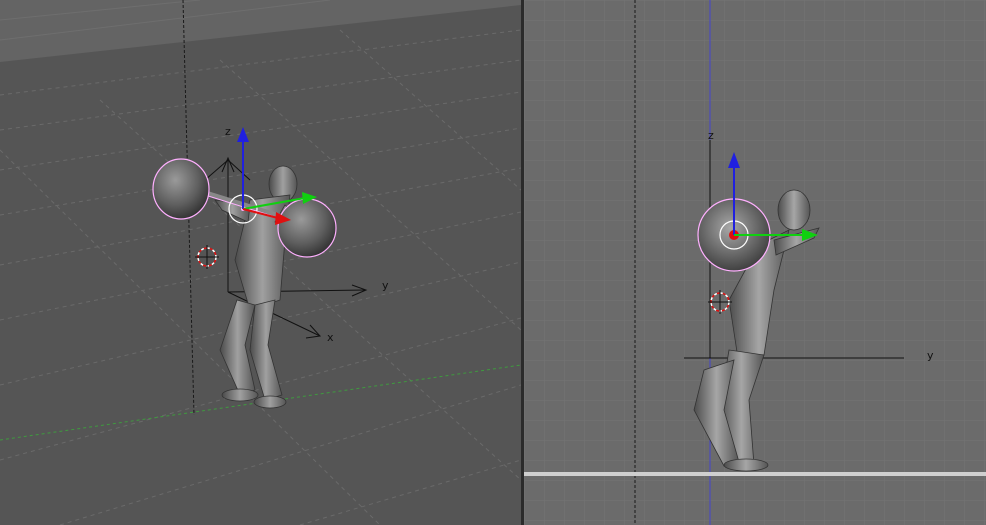 This screenshot has height=525, width=986. Describe the element at coordinates (330, 337) in the screenshot. I see `axis-label-x: x` at that location.